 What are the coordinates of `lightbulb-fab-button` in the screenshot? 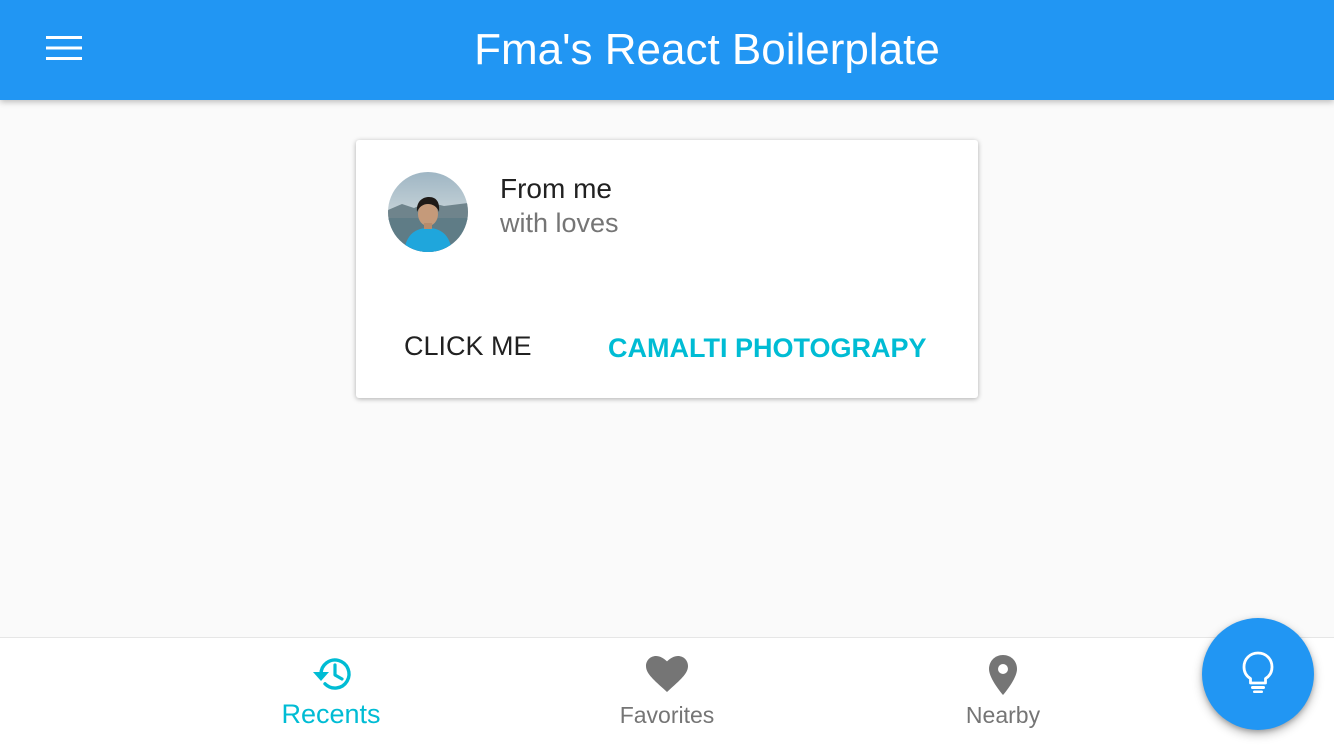 It's located at (1258, 674).